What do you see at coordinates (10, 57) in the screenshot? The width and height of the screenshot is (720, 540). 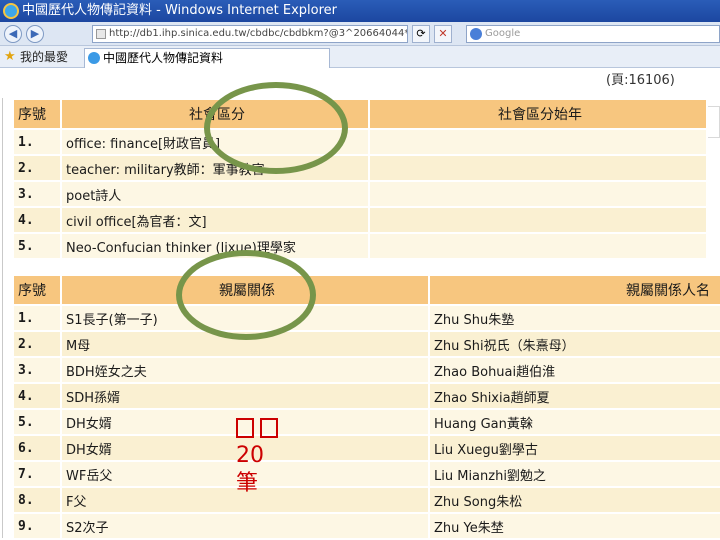 I see `favorites-star-icon: ★` at bounding box center [10, 57].